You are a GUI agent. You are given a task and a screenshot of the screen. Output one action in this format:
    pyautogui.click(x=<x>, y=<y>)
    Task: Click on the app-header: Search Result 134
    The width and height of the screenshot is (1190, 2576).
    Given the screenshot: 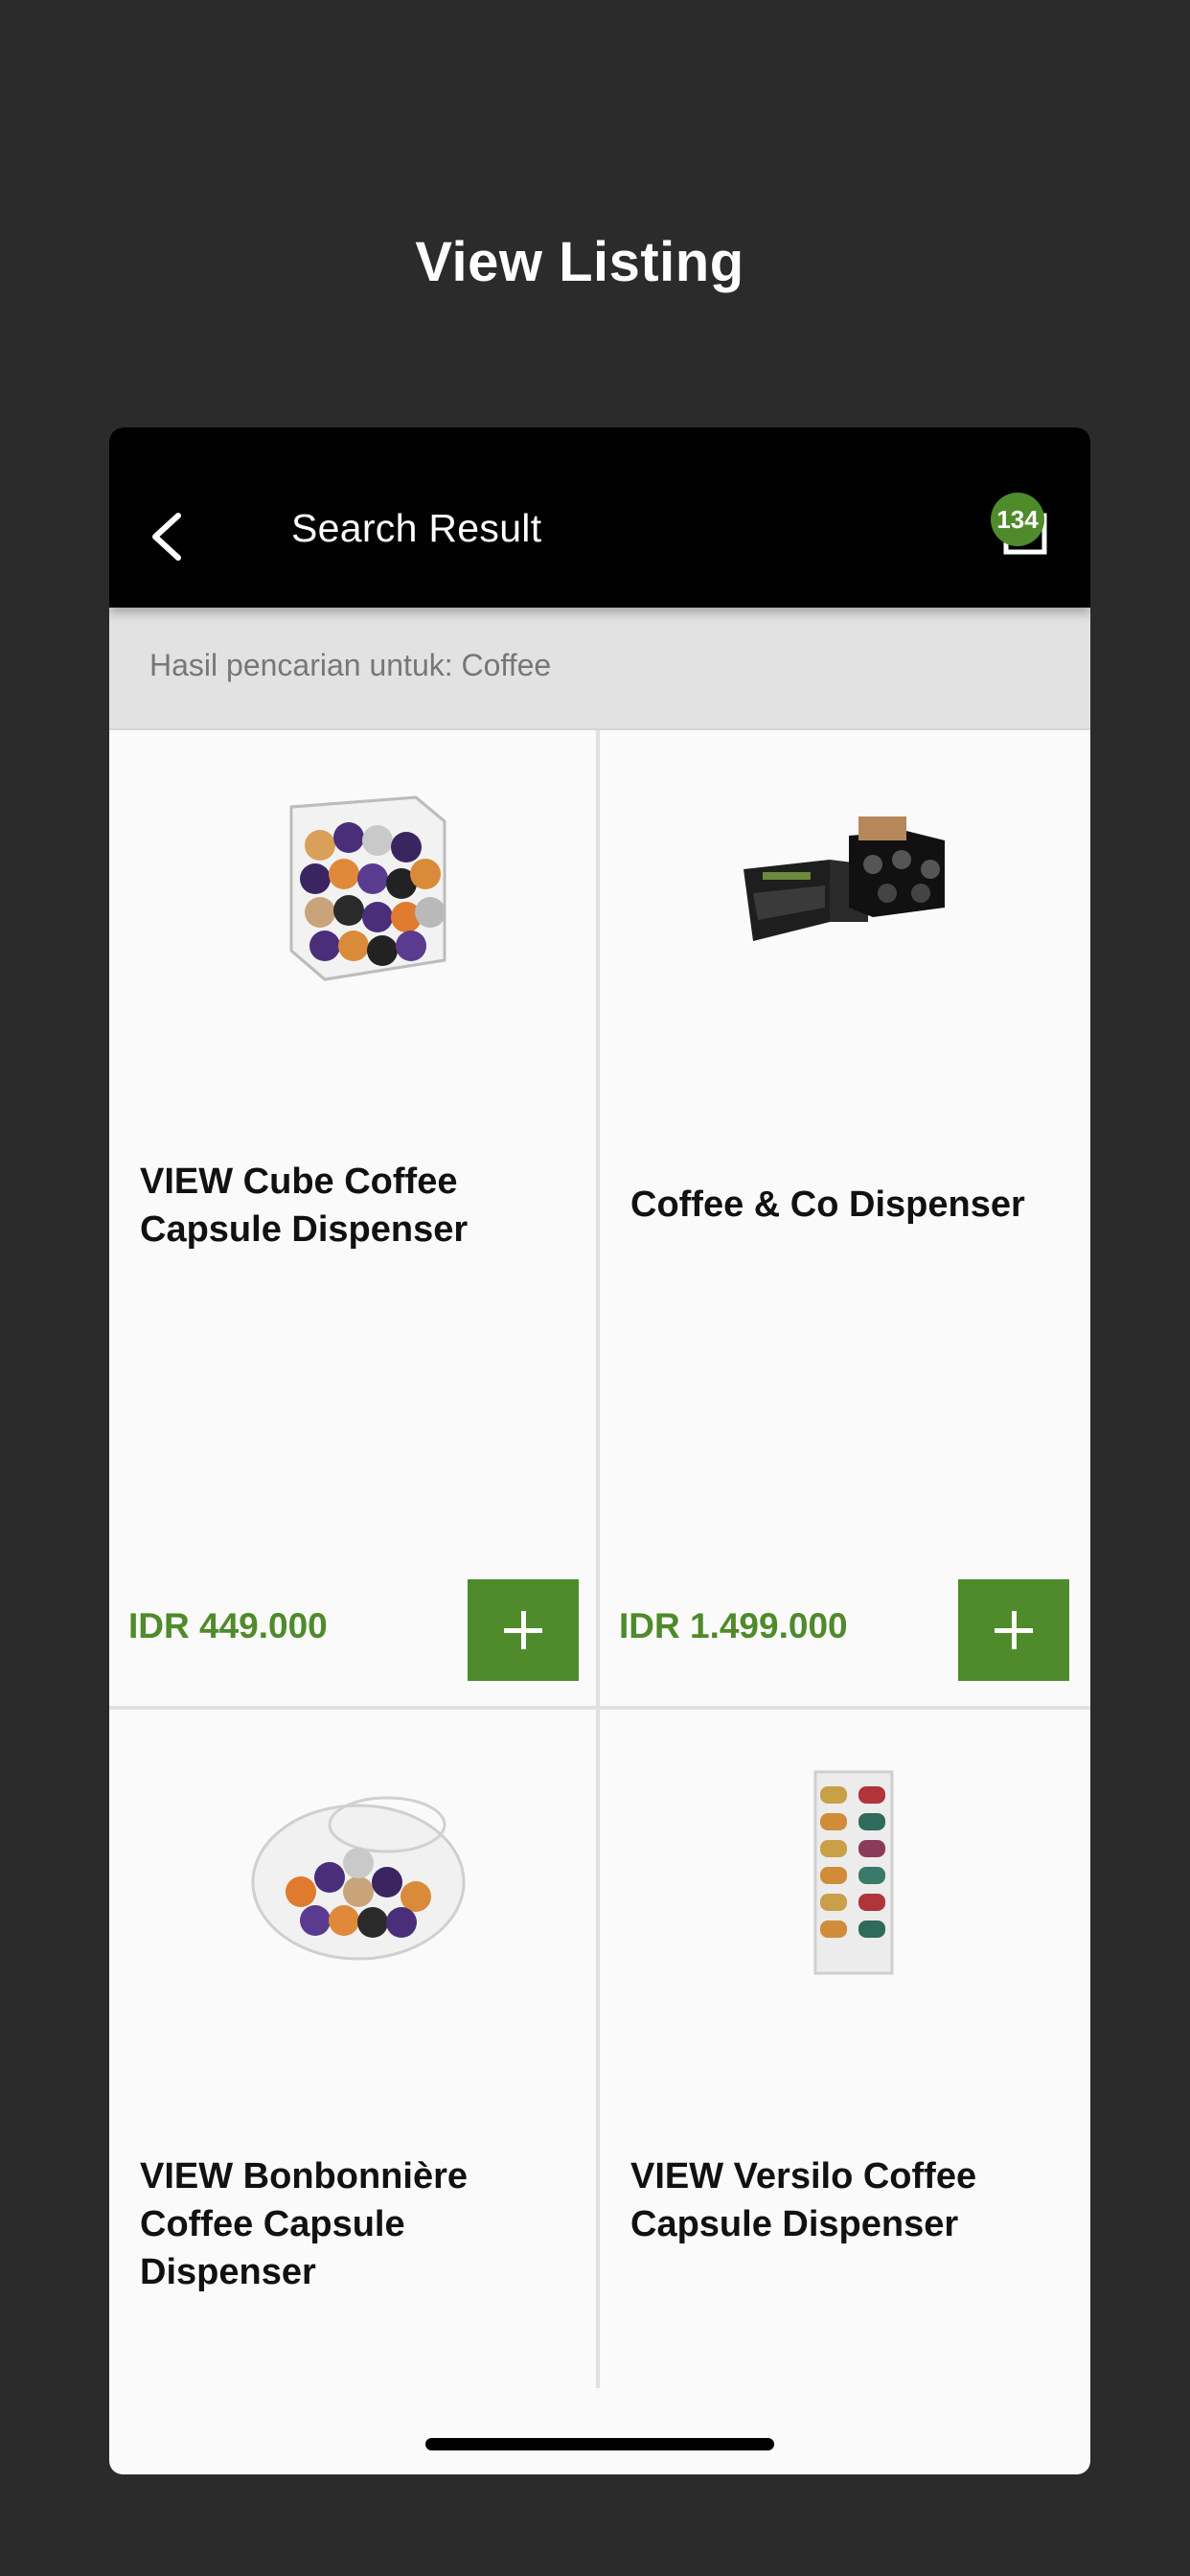 What is the action you would take?
    pyautogui.click(x=600, y=517)
    